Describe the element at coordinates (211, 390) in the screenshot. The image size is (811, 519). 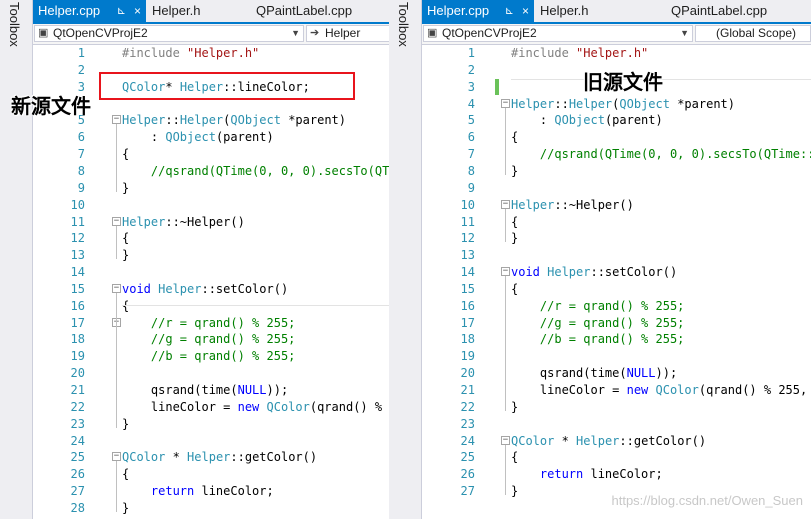
I see `code-line: 21 qsrand(time(NULL));` at that location.